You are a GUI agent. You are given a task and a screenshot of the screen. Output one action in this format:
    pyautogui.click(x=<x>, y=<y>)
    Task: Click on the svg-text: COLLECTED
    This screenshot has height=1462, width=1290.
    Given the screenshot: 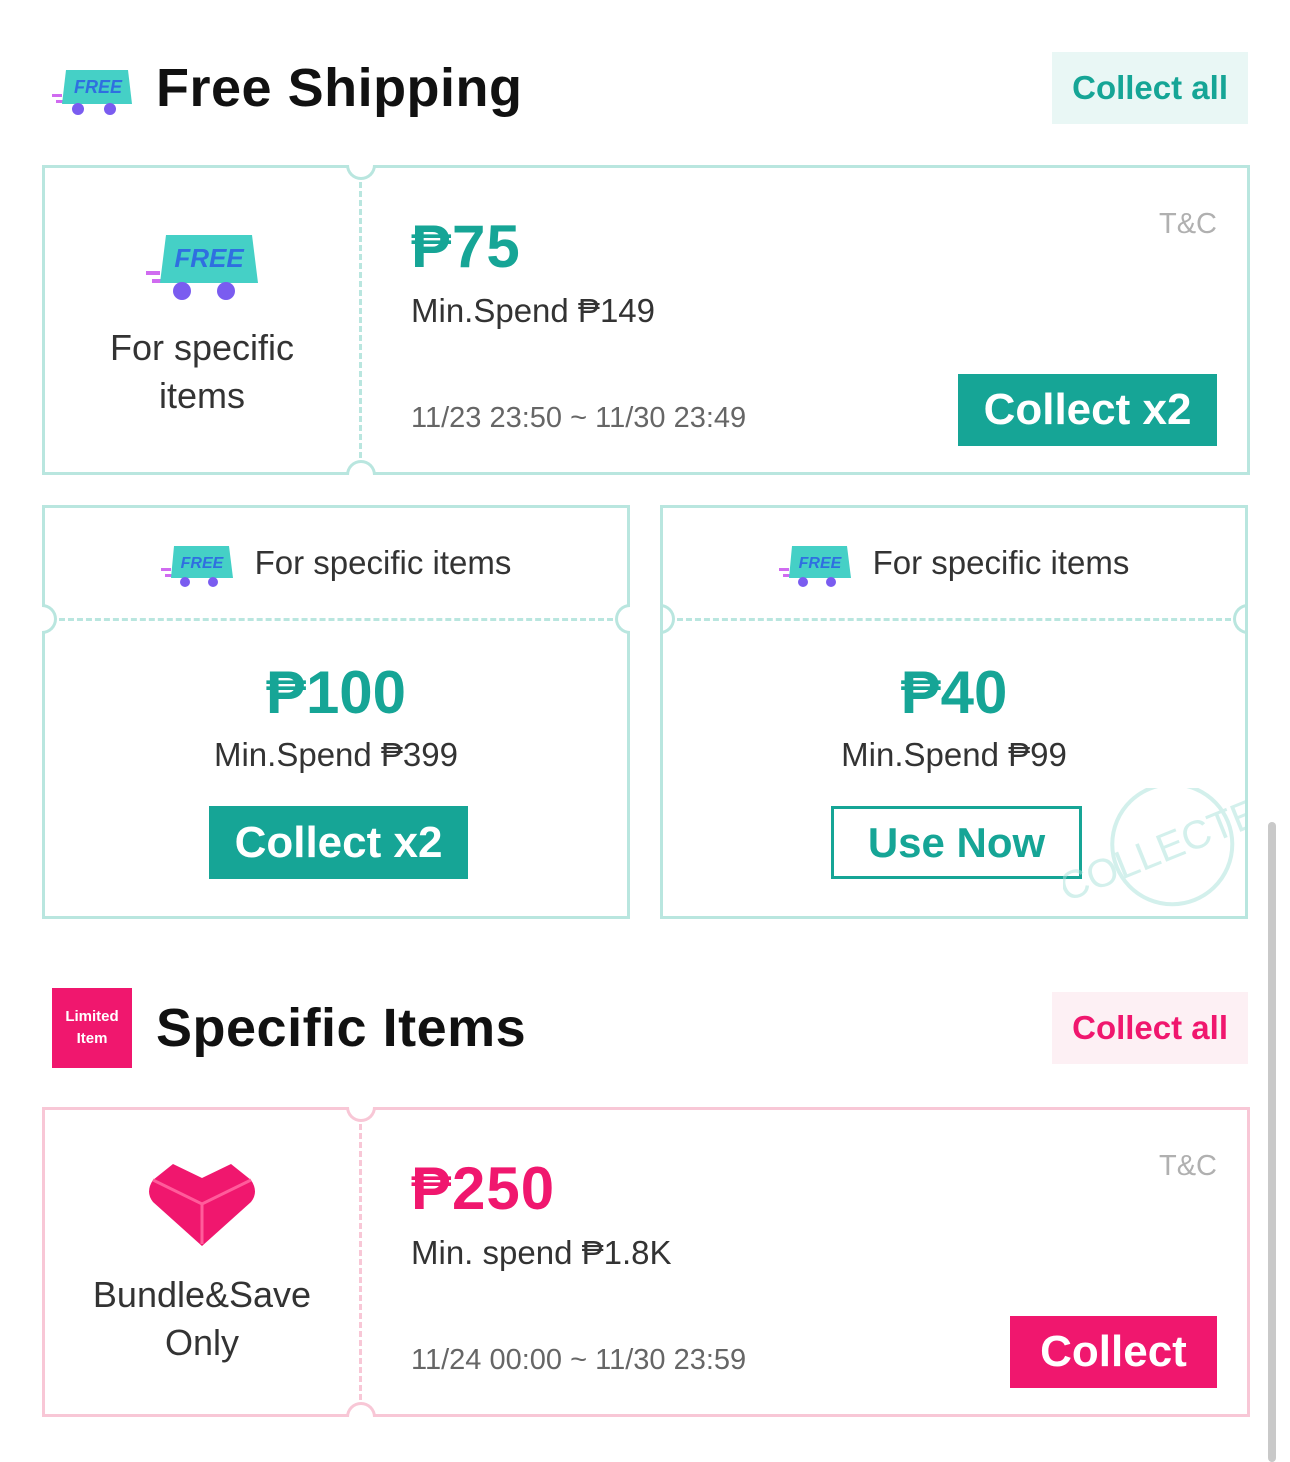 What is the action you would take?
    pyautogui.click(x=1155, y=848)
    